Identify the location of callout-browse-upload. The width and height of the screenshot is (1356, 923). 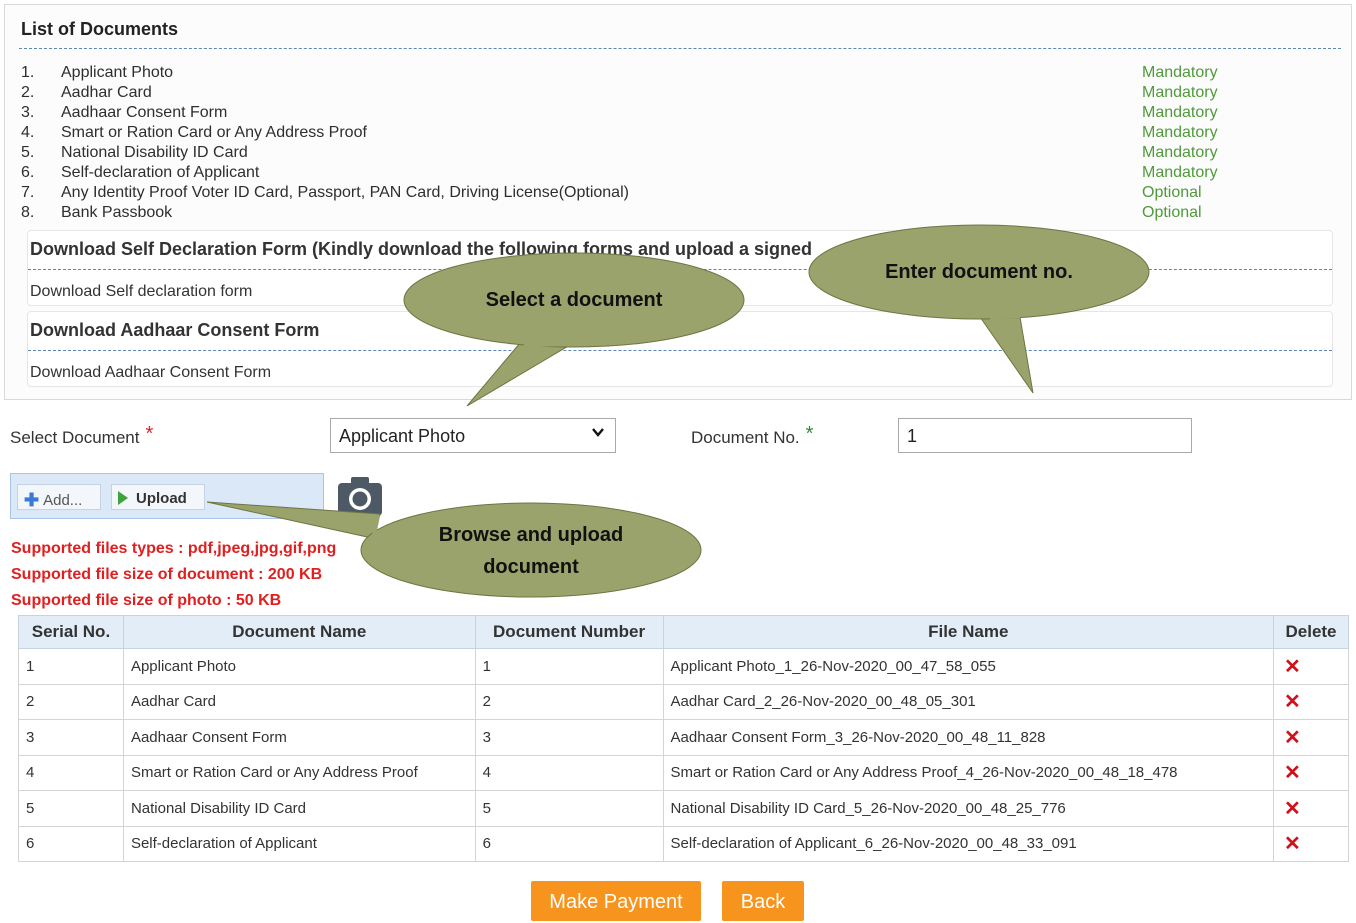
(454, 549).